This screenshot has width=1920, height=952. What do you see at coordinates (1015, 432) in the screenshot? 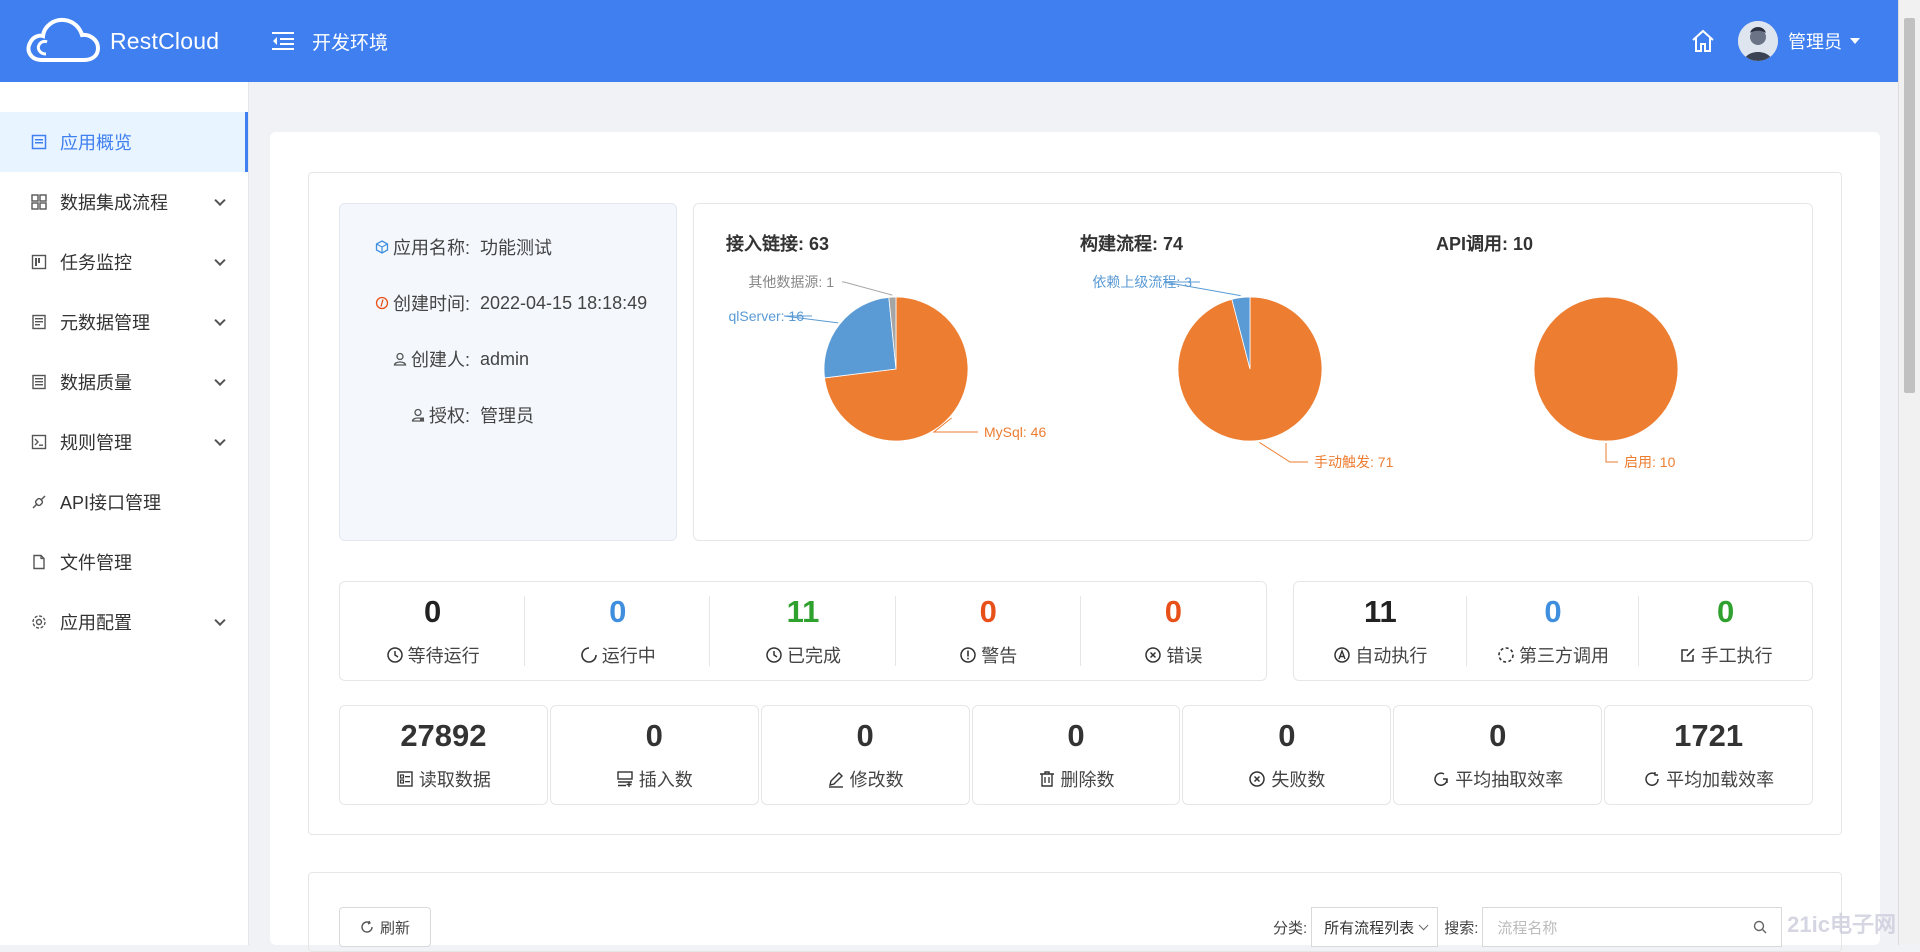
I see `pie-slice-label: MySql: 46` at bounding box center [1015, 432].